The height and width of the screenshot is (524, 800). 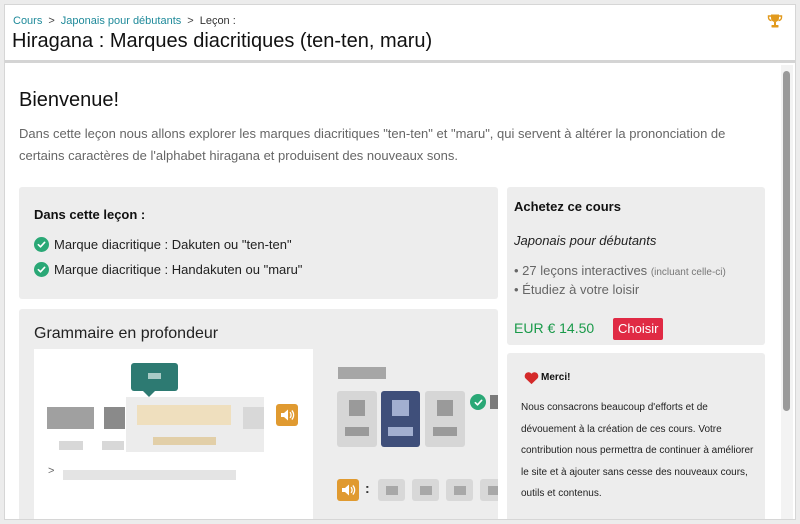 What do you see at coordinates (567, 206) in the screenshot?
I see `buy-title: Achetez ce cours` at bounding box center [567, 206].